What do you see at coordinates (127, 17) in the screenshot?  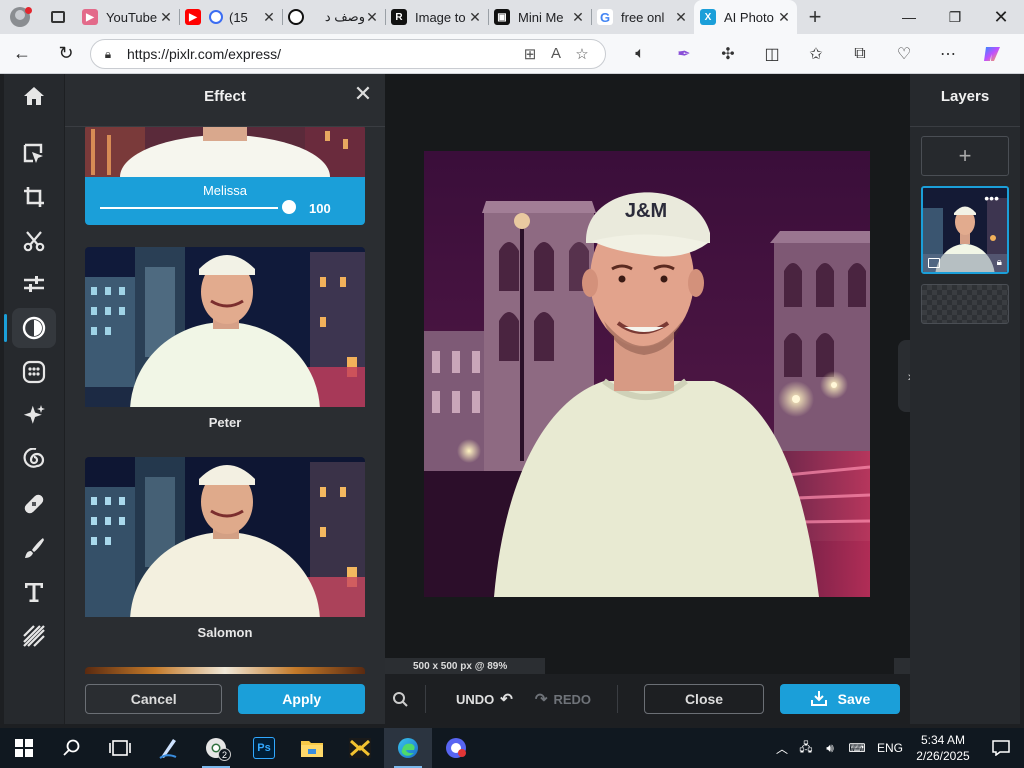 I see `browser-tab-youtube: ▶ YouTube ✕` at bounding box center [127, 17].